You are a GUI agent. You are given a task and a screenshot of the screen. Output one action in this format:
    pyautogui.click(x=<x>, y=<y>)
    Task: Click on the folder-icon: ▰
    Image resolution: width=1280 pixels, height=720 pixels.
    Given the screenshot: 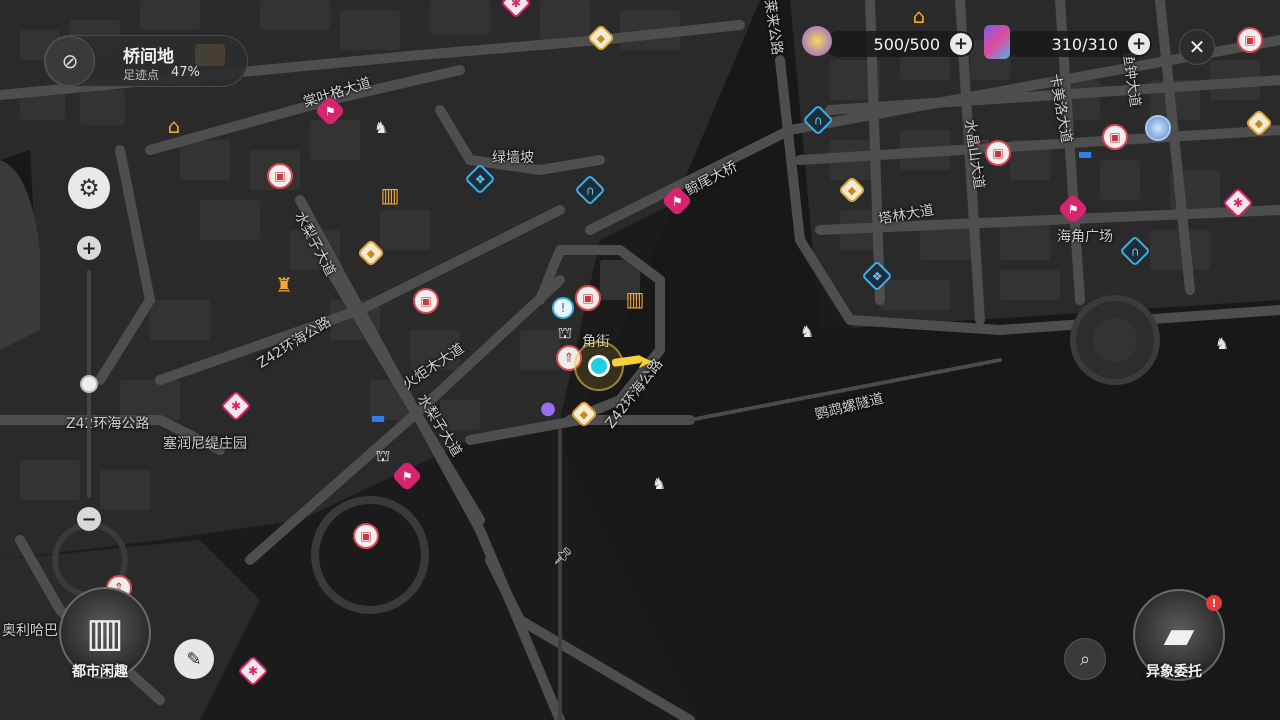 What is the action you would take?
    pyautogui.click(x=1179, y=635)
    